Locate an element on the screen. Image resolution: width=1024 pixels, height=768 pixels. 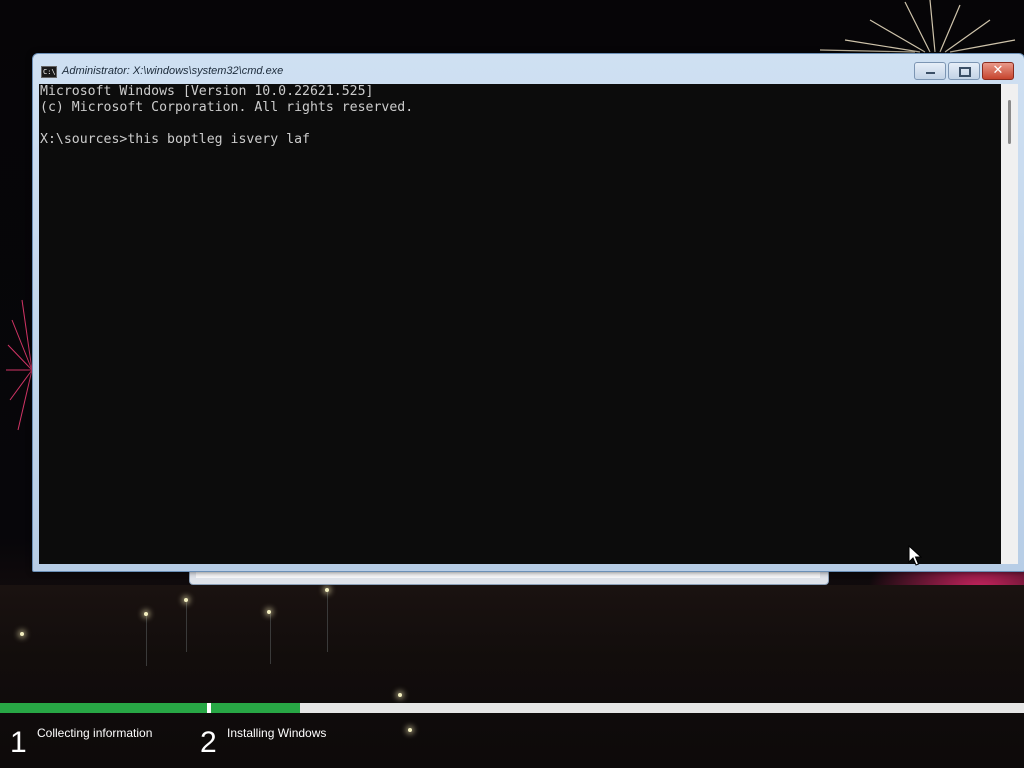
console-prompt-line: X:\sources>this boptleg isvery laf is located at coordinates (175, 140).